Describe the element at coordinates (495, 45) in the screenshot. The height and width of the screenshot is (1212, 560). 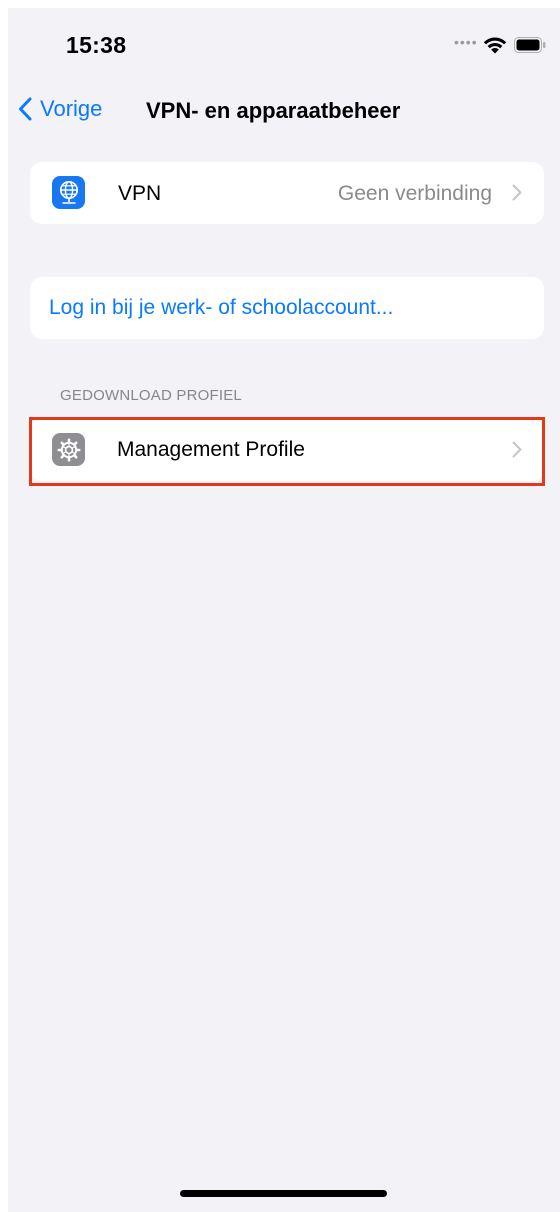
I see `wifi-icon` at that location.